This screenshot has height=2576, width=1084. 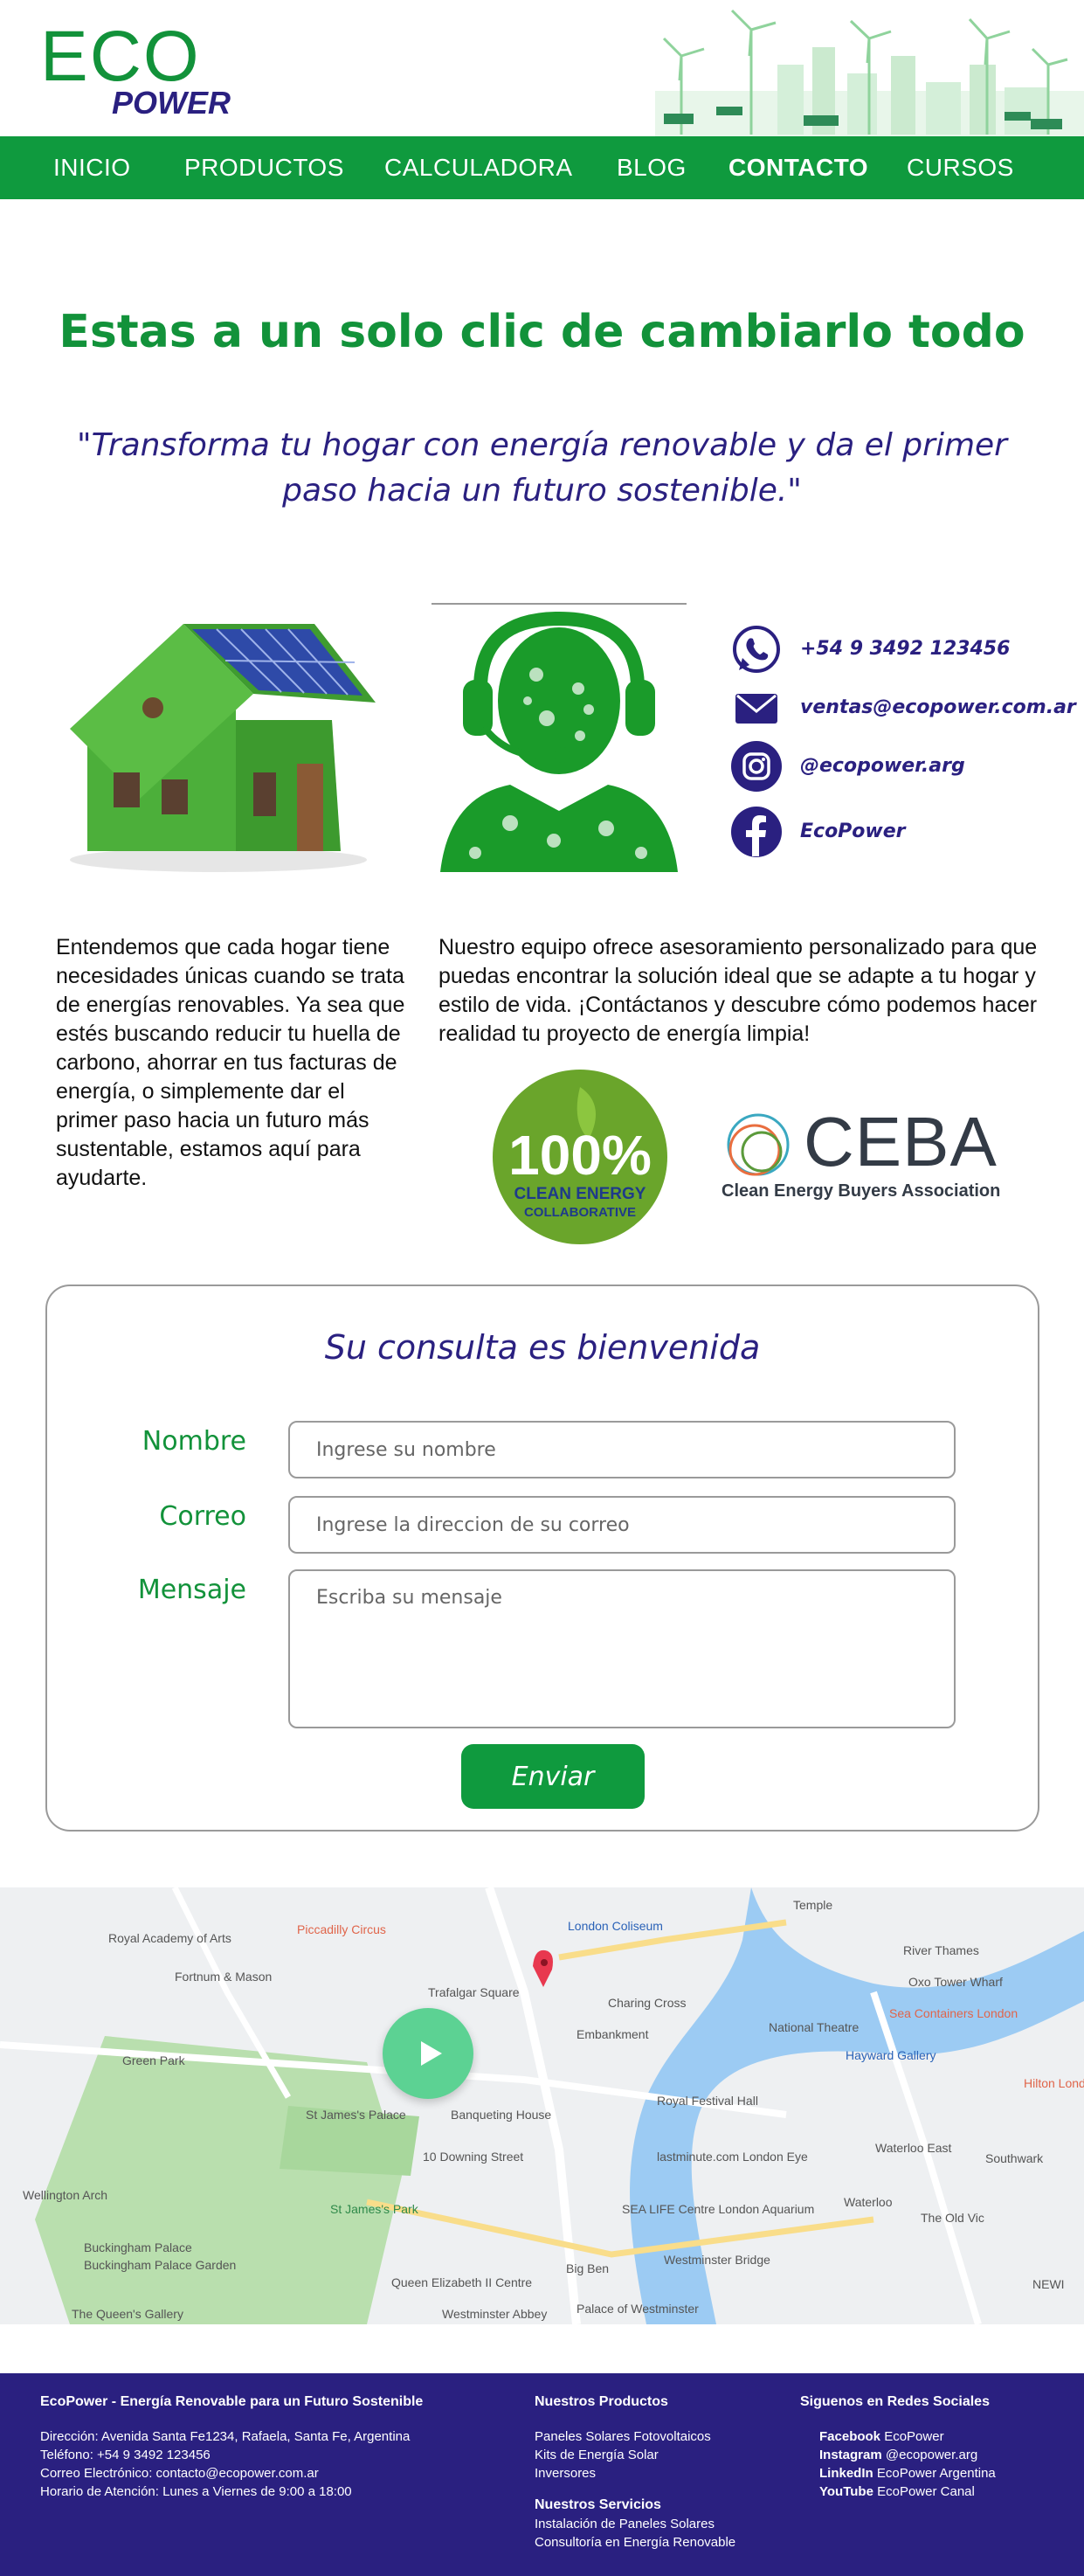 What do you see at coordinates (758, 1144) in the screenshot?
I see `ceba-rings-icon` at bounding box center [758, 1144].